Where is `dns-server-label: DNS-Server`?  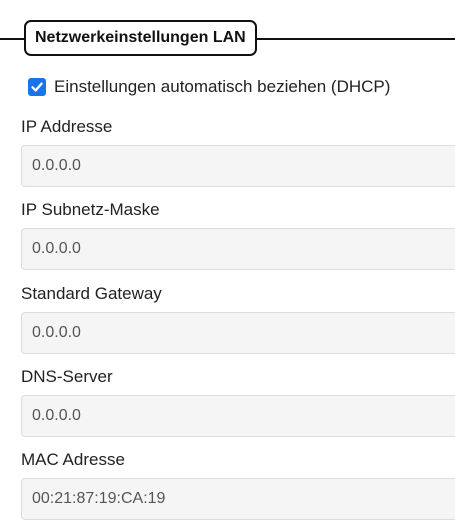
dns-server-label: DNS-Server is located at coordinates (67, 376).